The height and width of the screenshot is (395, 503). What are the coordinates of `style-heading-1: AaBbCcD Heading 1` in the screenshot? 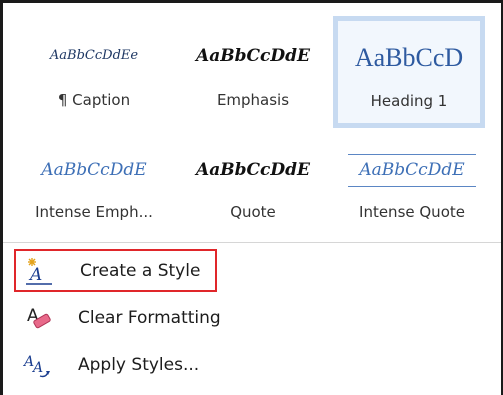 It's located at (409, 72).